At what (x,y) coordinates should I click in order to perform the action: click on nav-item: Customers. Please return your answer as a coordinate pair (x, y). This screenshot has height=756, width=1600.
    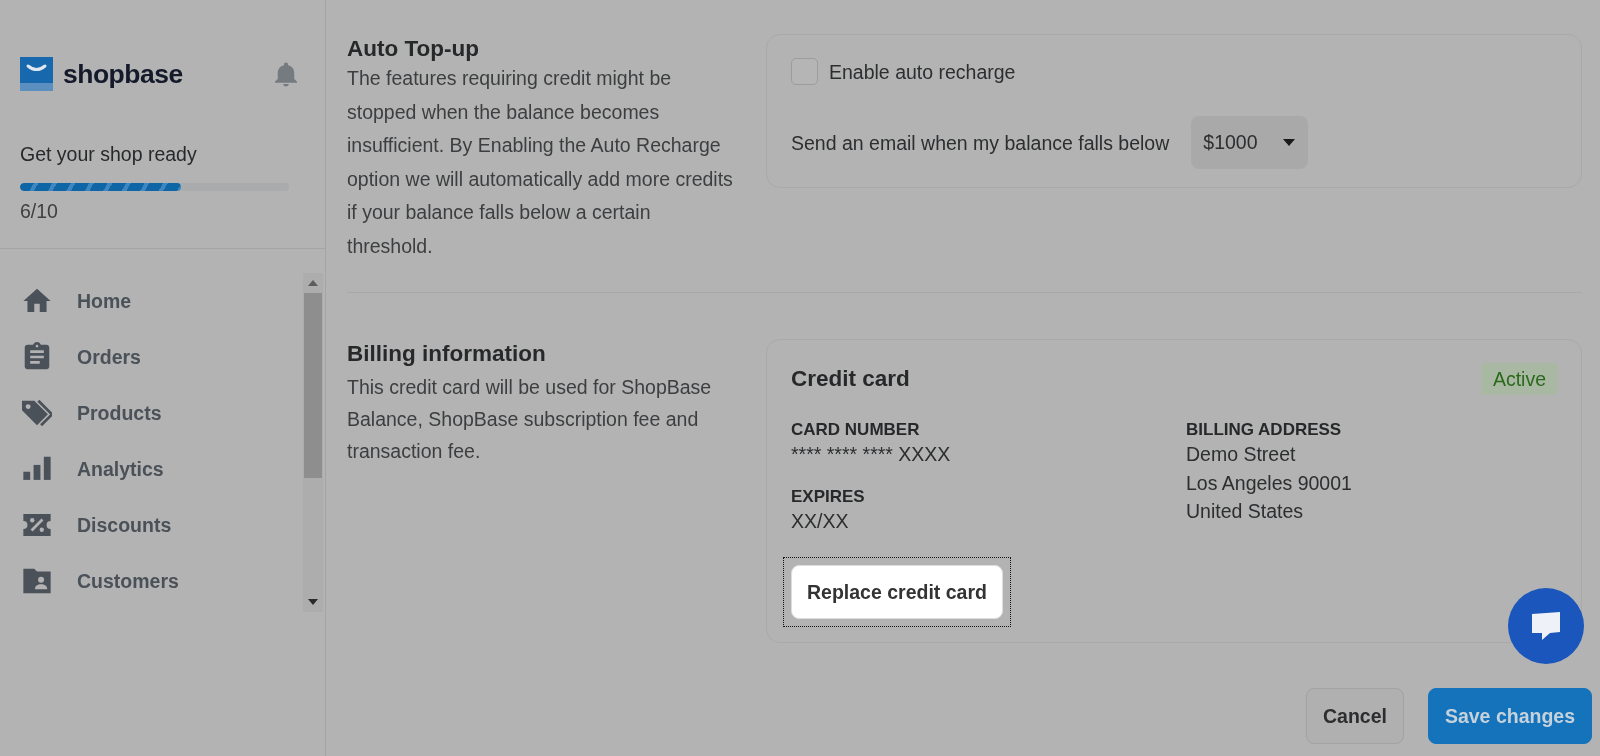
    Looking at the image, I should click on (151, 581).